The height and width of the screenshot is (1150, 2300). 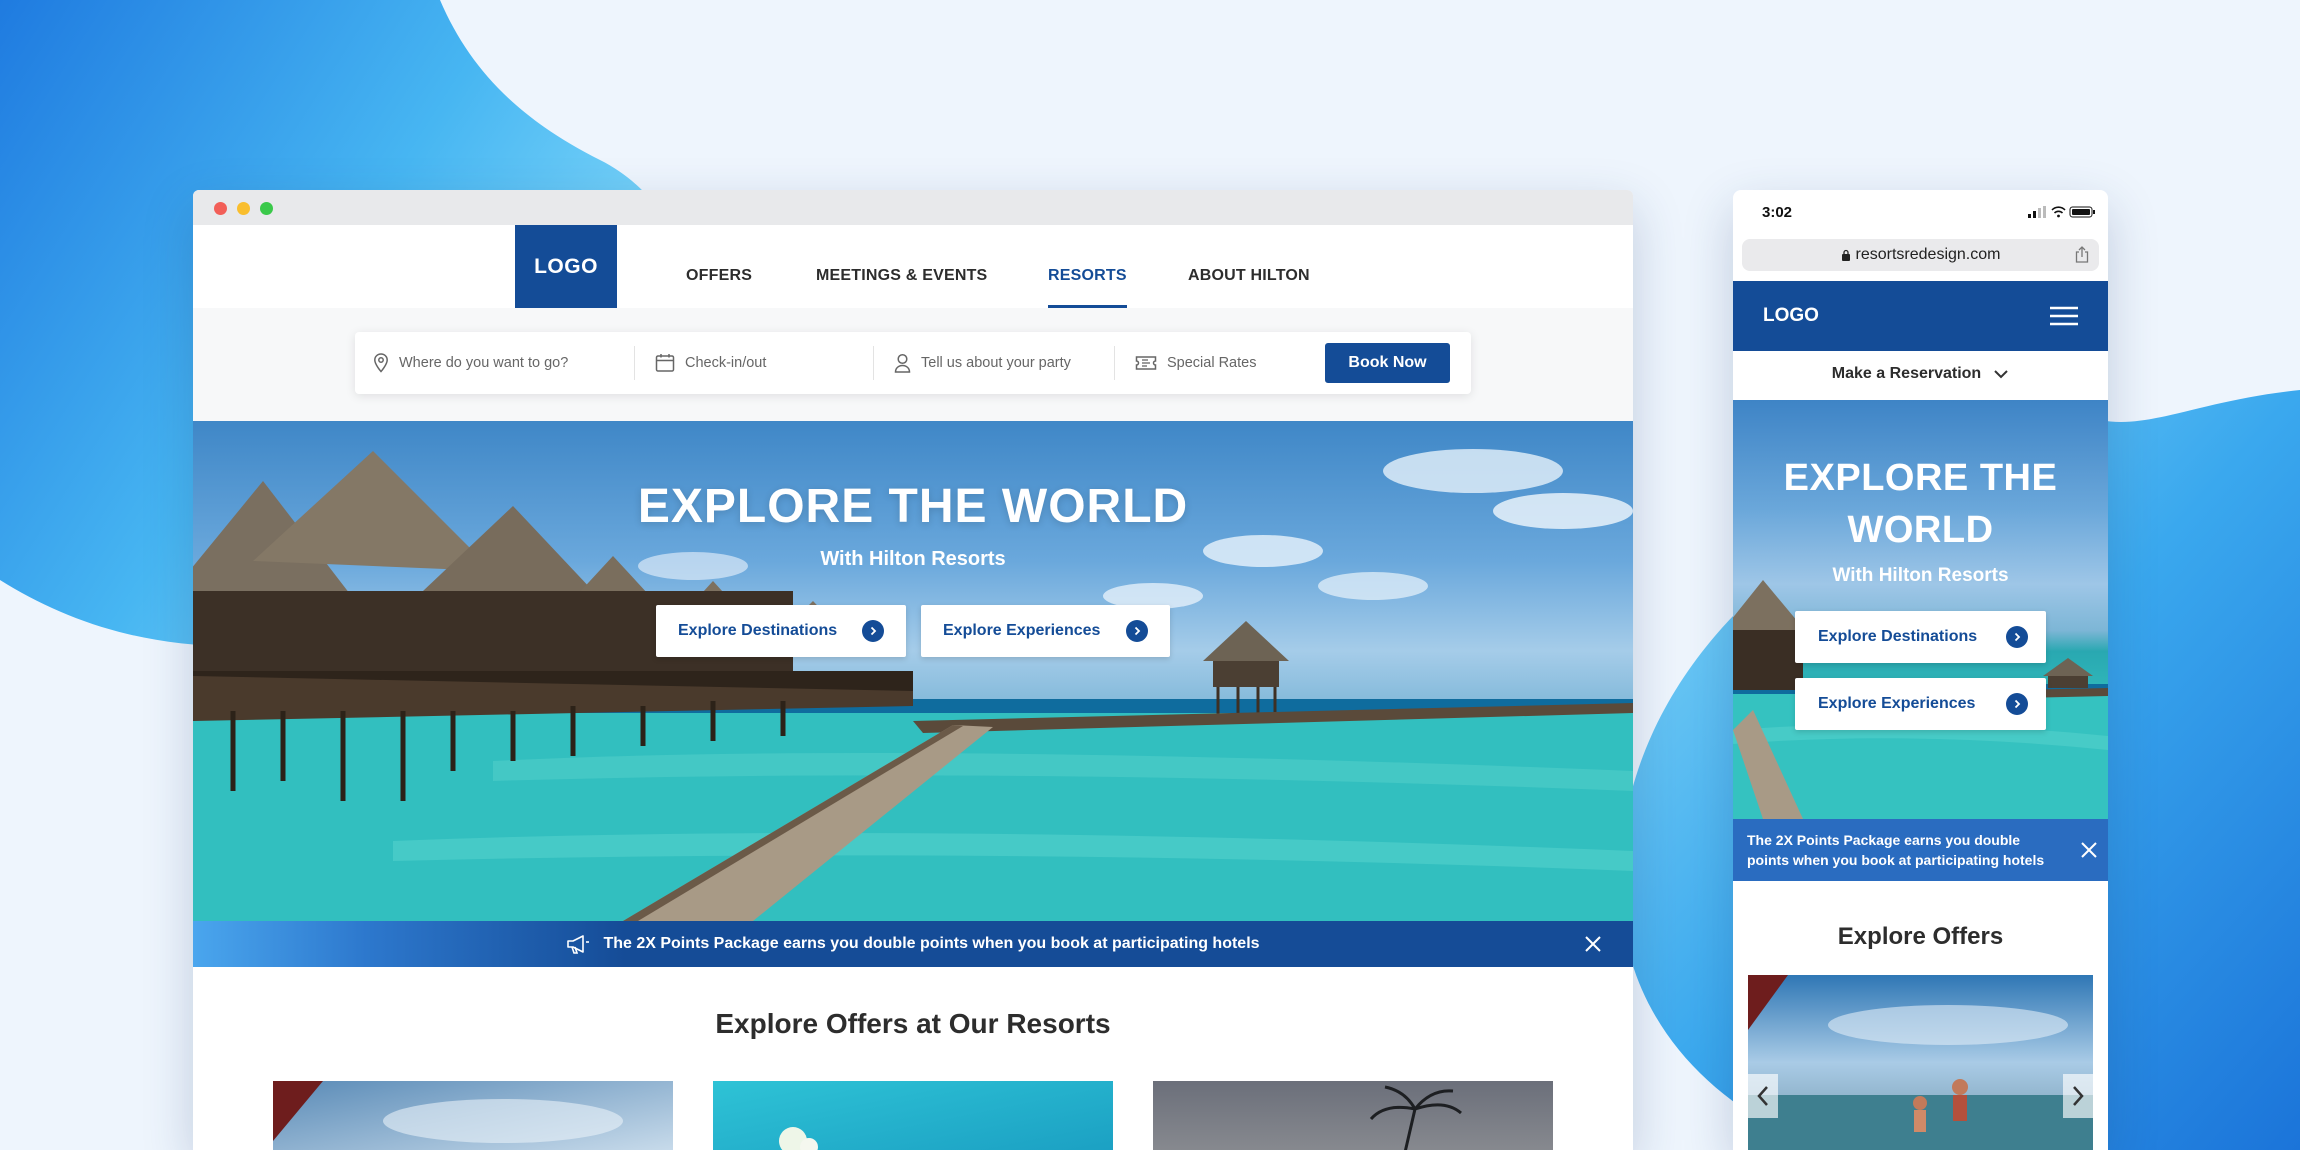 What do you see at coordinates (1845, 255) in the screenshot?
I see `lock-icon` at bounding box center [1845, 255].